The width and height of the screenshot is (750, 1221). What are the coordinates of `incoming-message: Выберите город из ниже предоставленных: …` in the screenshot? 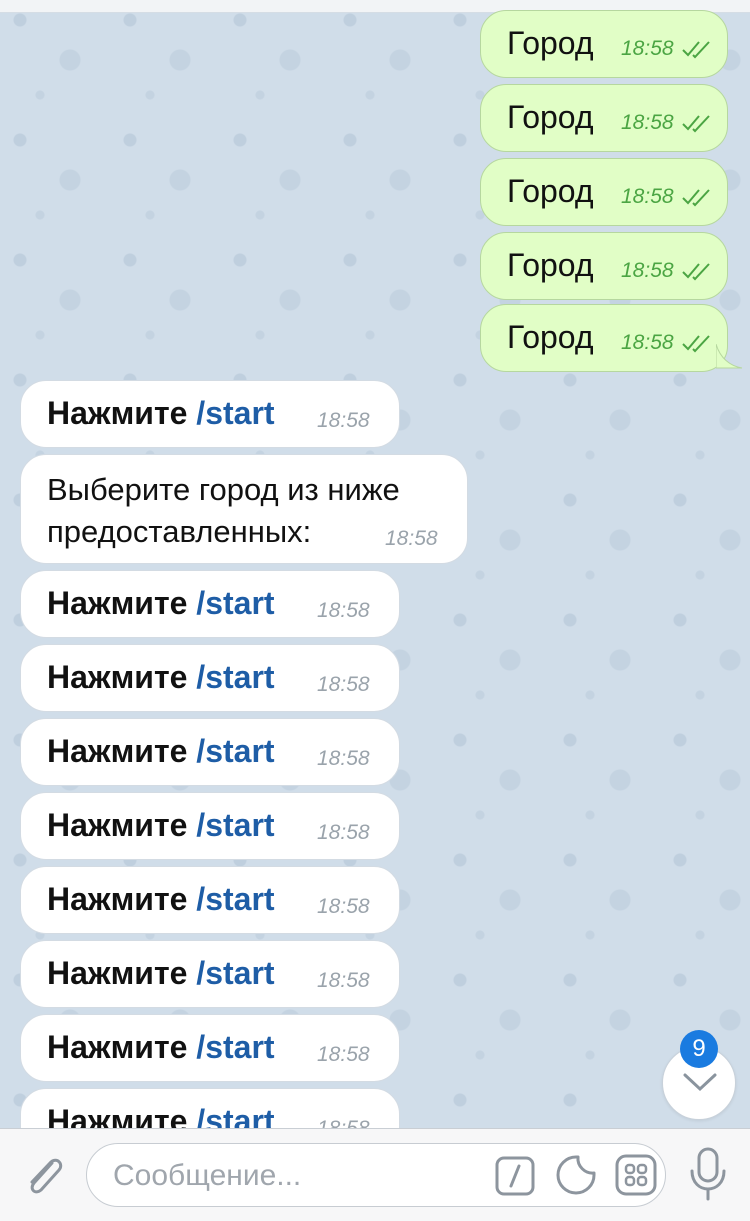 It's located at (244, 509).